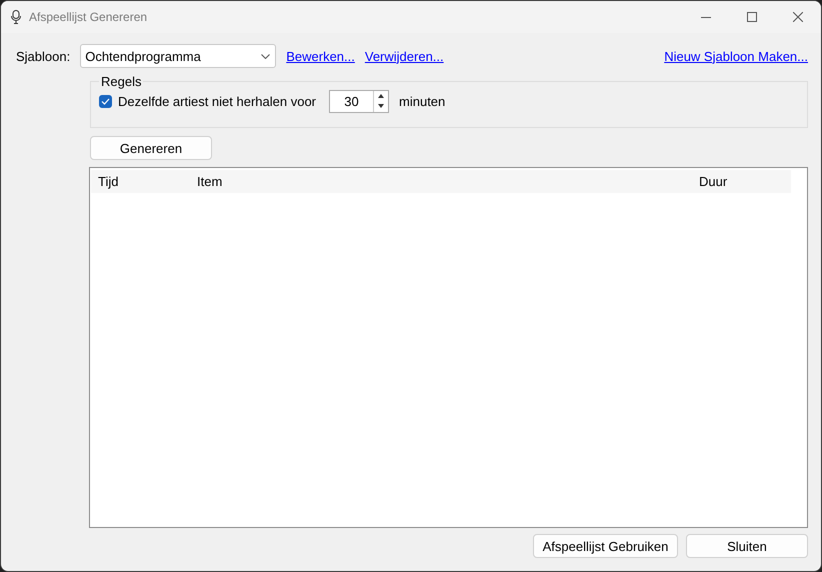 The image size is (822, 572). What do you see at coordinates (732, 181) in the screenshot?
I see `column-header: Duur` at bounding box center [732, 181].